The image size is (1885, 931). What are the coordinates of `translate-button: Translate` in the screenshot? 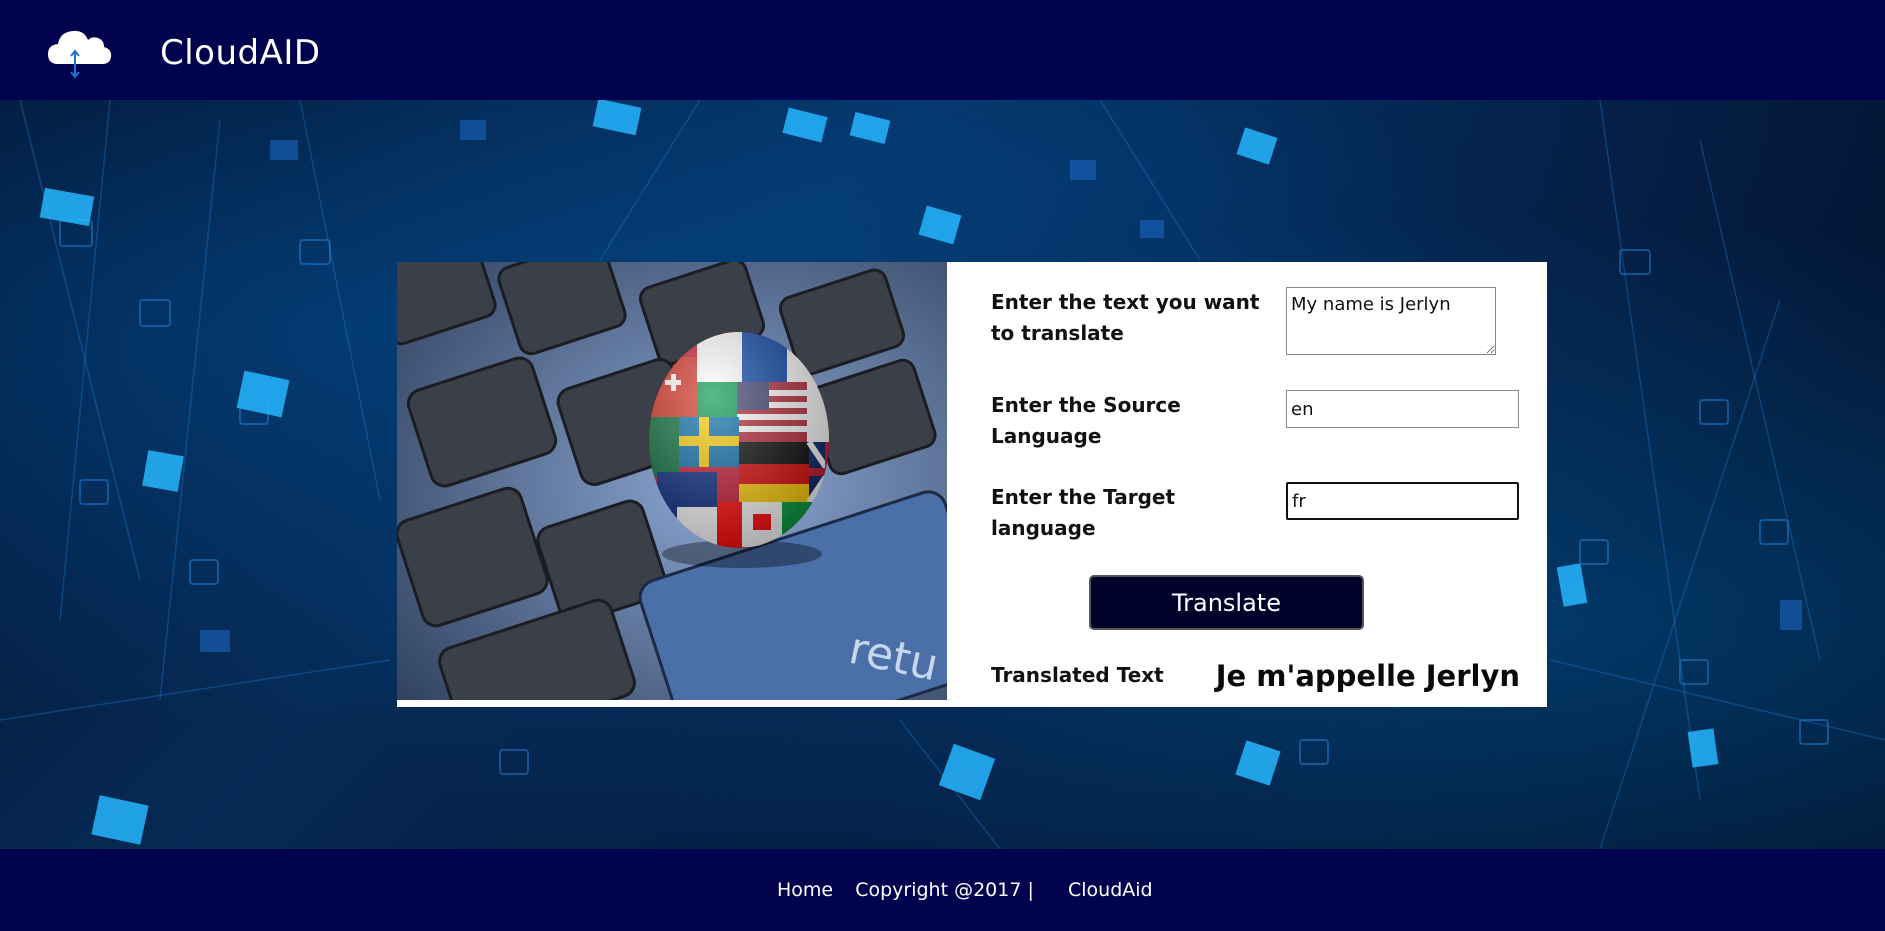 It's located at (1226, 602).